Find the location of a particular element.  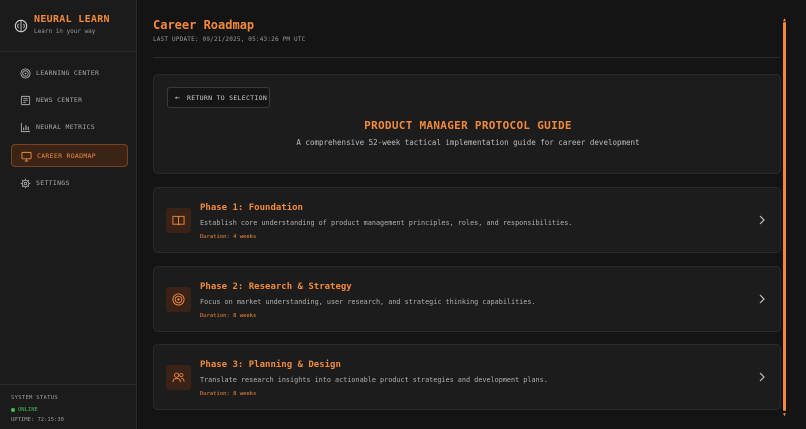

scroll-down-arrow-icon: ▼ is located at coordinates (784, 415).